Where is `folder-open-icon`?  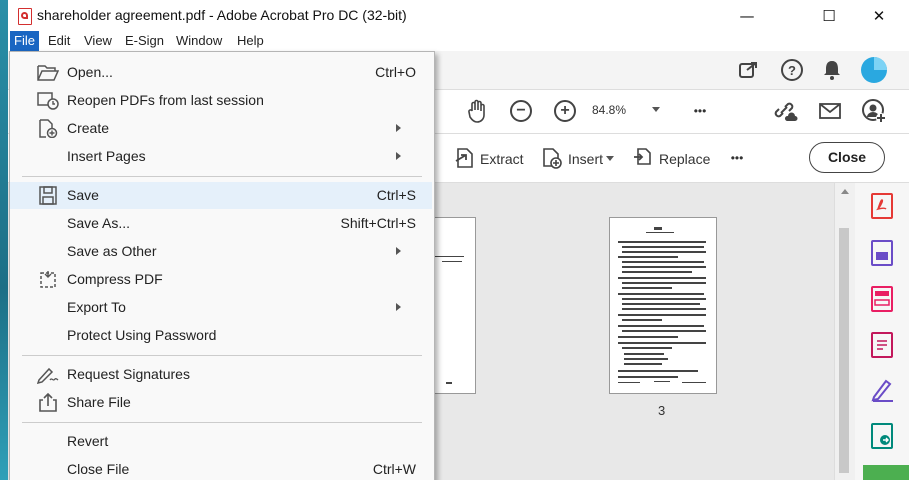 folder-open-icon is located at coordinates (48, 72).